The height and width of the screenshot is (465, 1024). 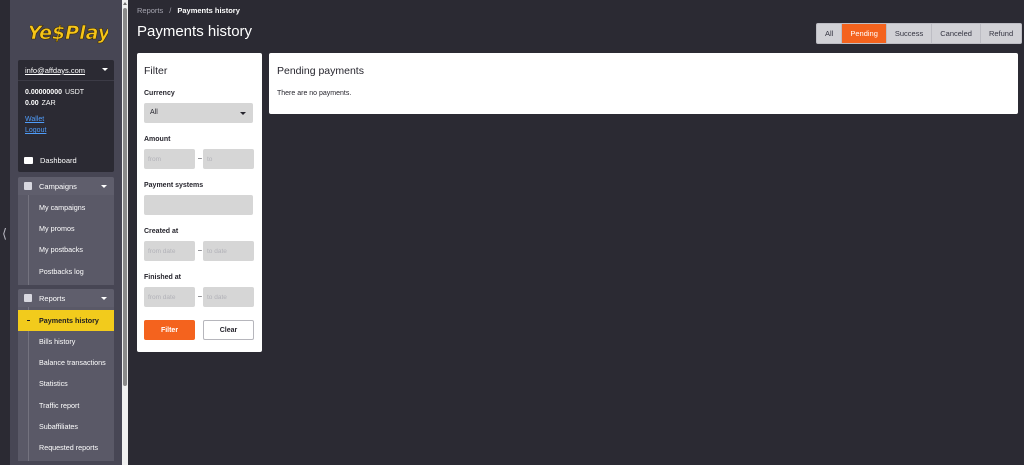 I want to click on currency-select: All, so click(x=198, y=113).